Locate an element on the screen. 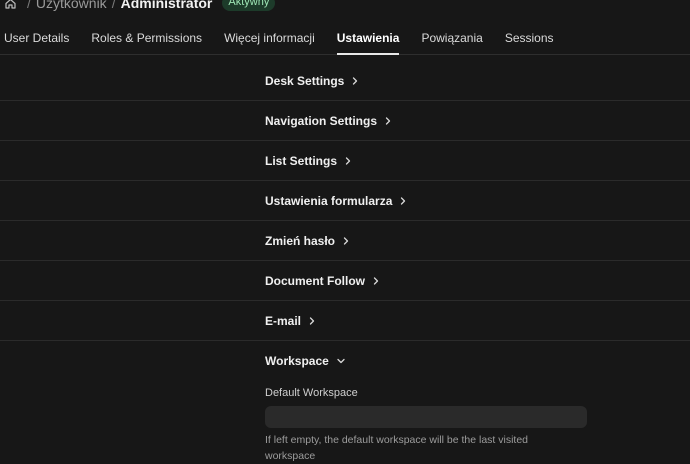 This screenshot has height=464, width=690. breadcrumb-item-user: Użytkownik is located at coordinates (71, 5).